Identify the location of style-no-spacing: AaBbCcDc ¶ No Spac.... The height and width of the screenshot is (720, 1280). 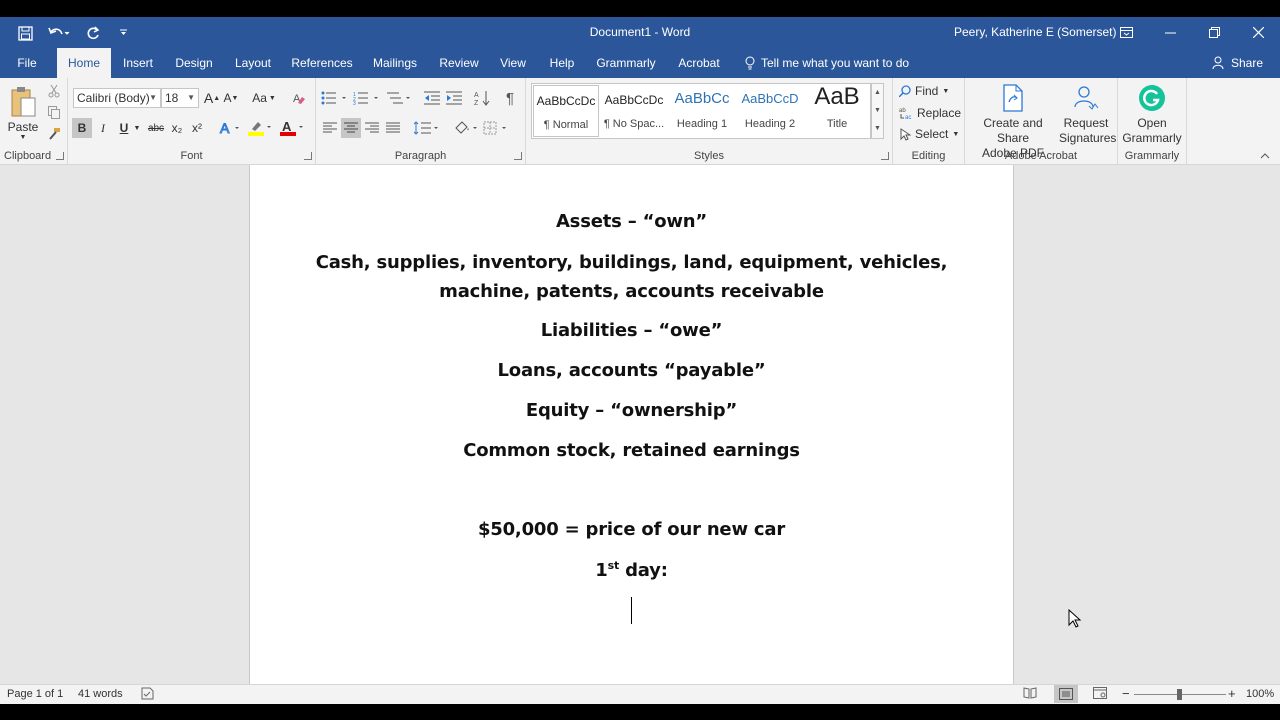
(634, 111).